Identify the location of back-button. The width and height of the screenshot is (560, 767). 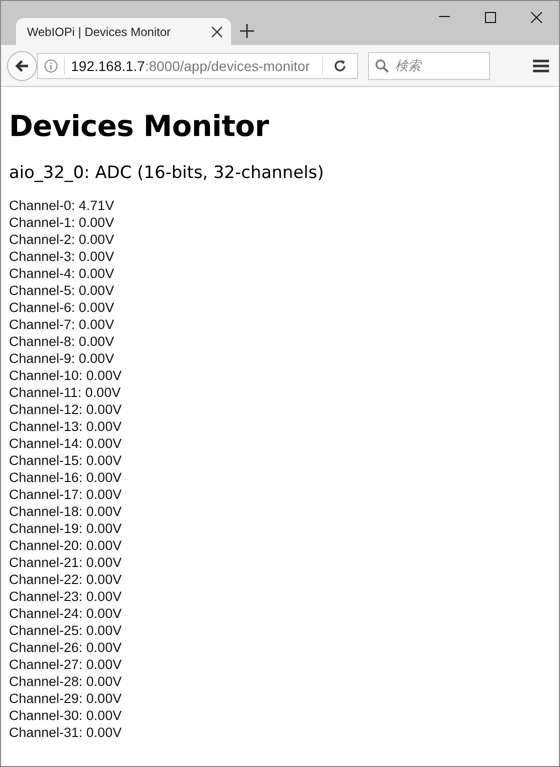
(22, 65).